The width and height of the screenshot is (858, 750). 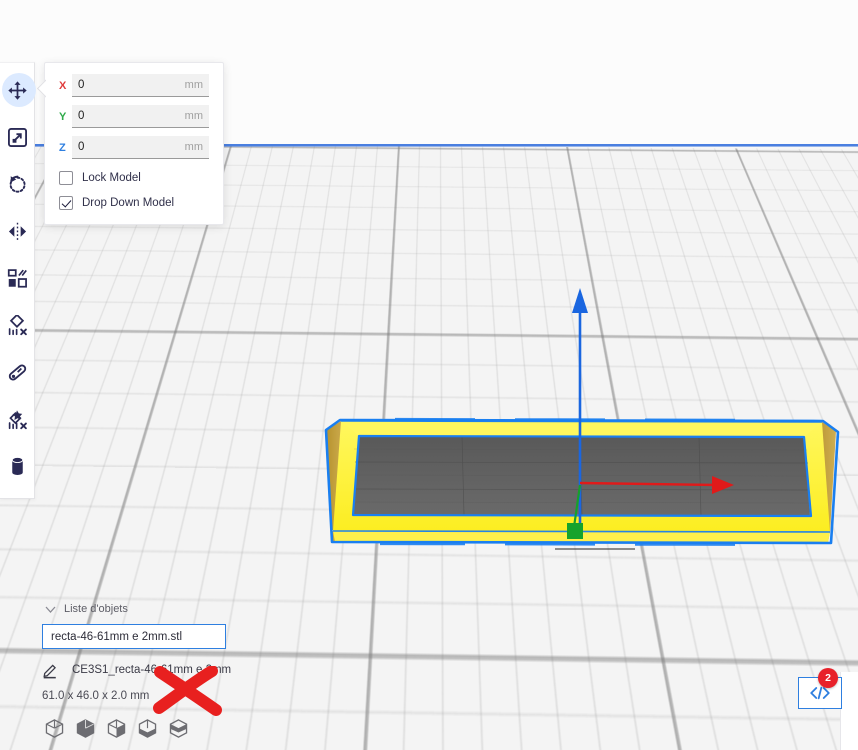 What do you see at coordinates (820, 693) in the screenshot?
I see `code-icon` at bounding box center [820, 693].